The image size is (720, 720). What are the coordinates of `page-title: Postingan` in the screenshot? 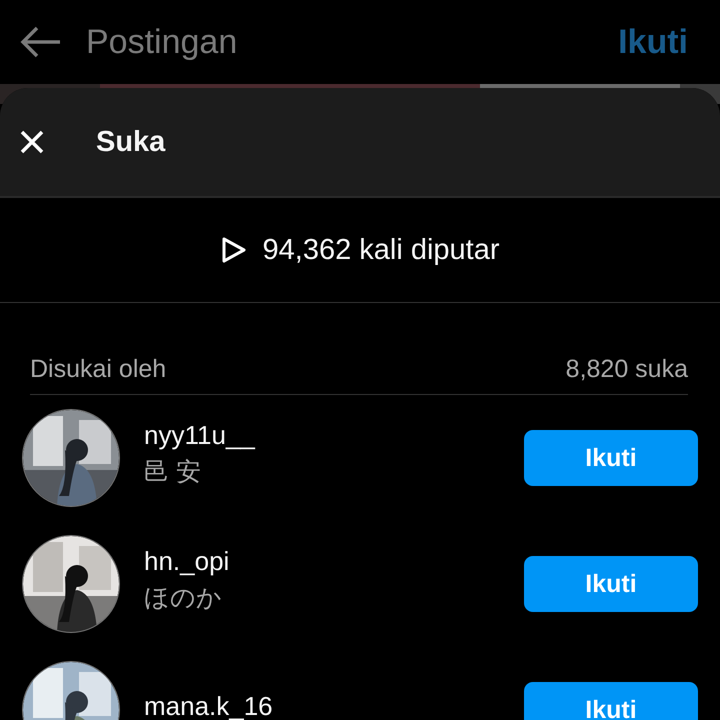 It's located at (162, 42).